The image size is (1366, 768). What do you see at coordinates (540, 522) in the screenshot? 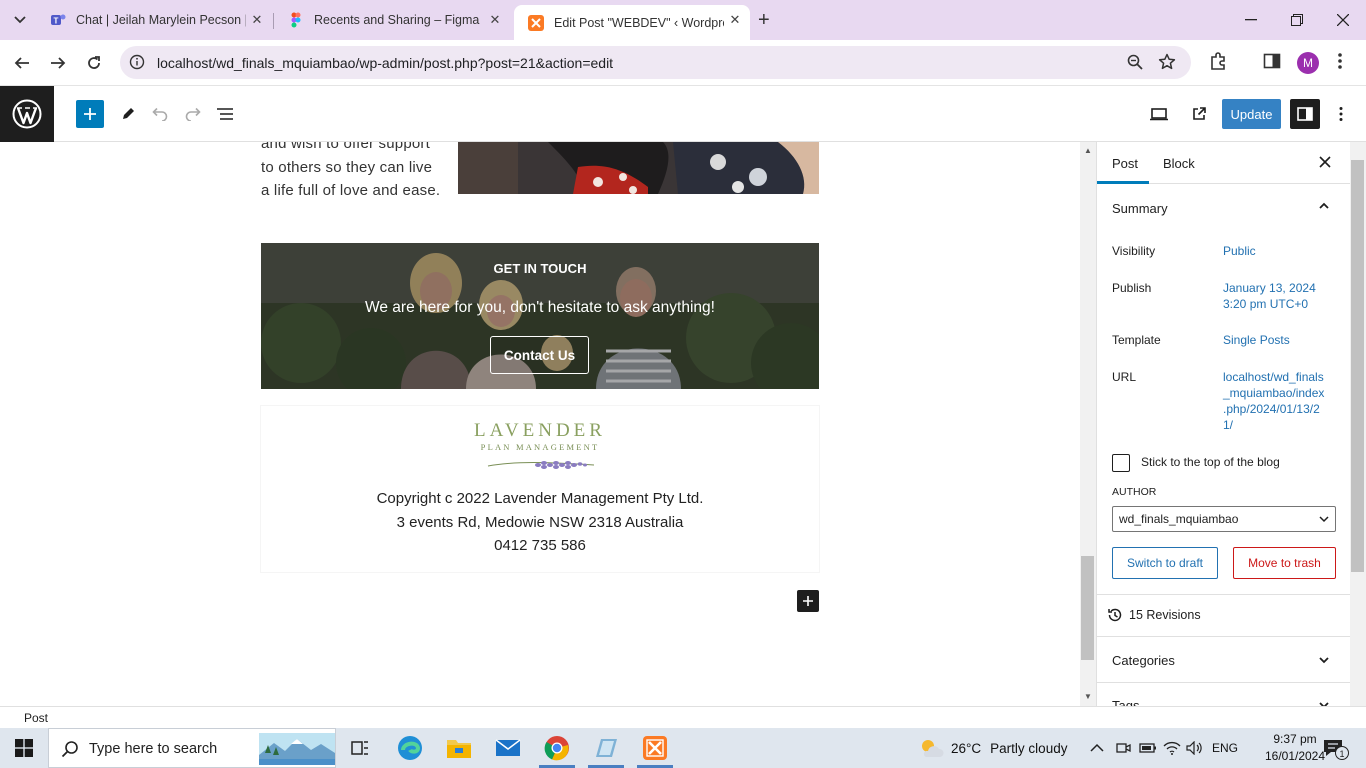
I see `footer-address: 3 events Rd, Medowie NSW 2318 Australia` at bounding box center [540, 522].